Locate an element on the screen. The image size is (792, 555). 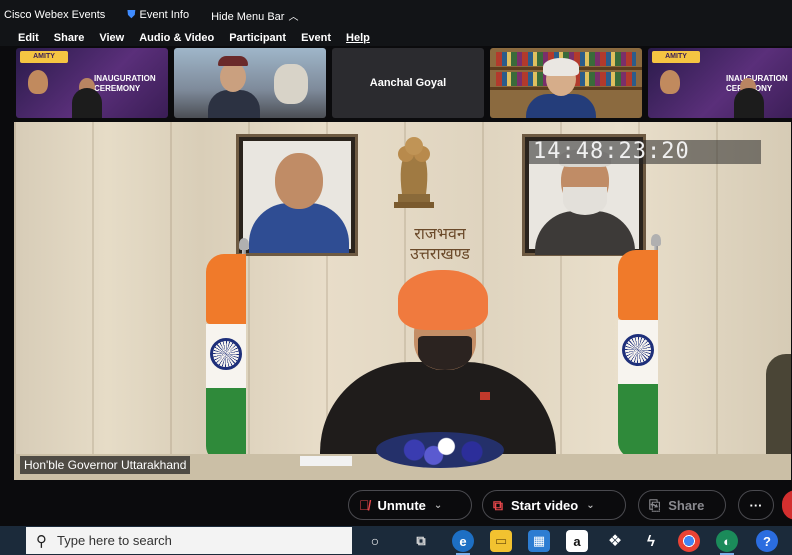
share-label: Share is located at coordinates (686, 505).